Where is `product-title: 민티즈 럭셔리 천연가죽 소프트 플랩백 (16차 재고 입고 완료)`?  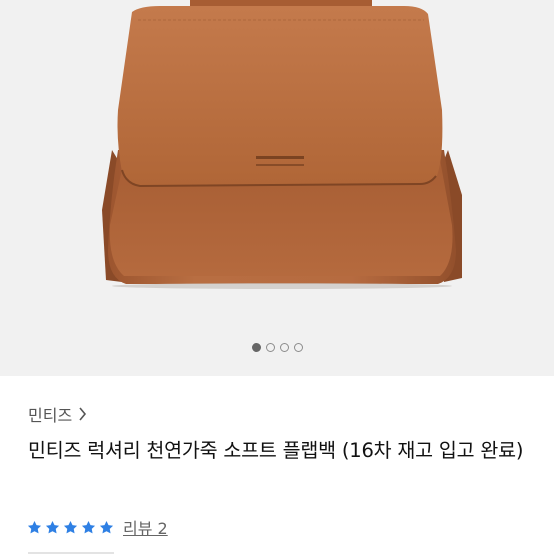
product-title: 민티즈 럭셔리 천연가죽 소프트 플랩백 (16차 재고 입고 완료) is located at coordinates (276, 450).